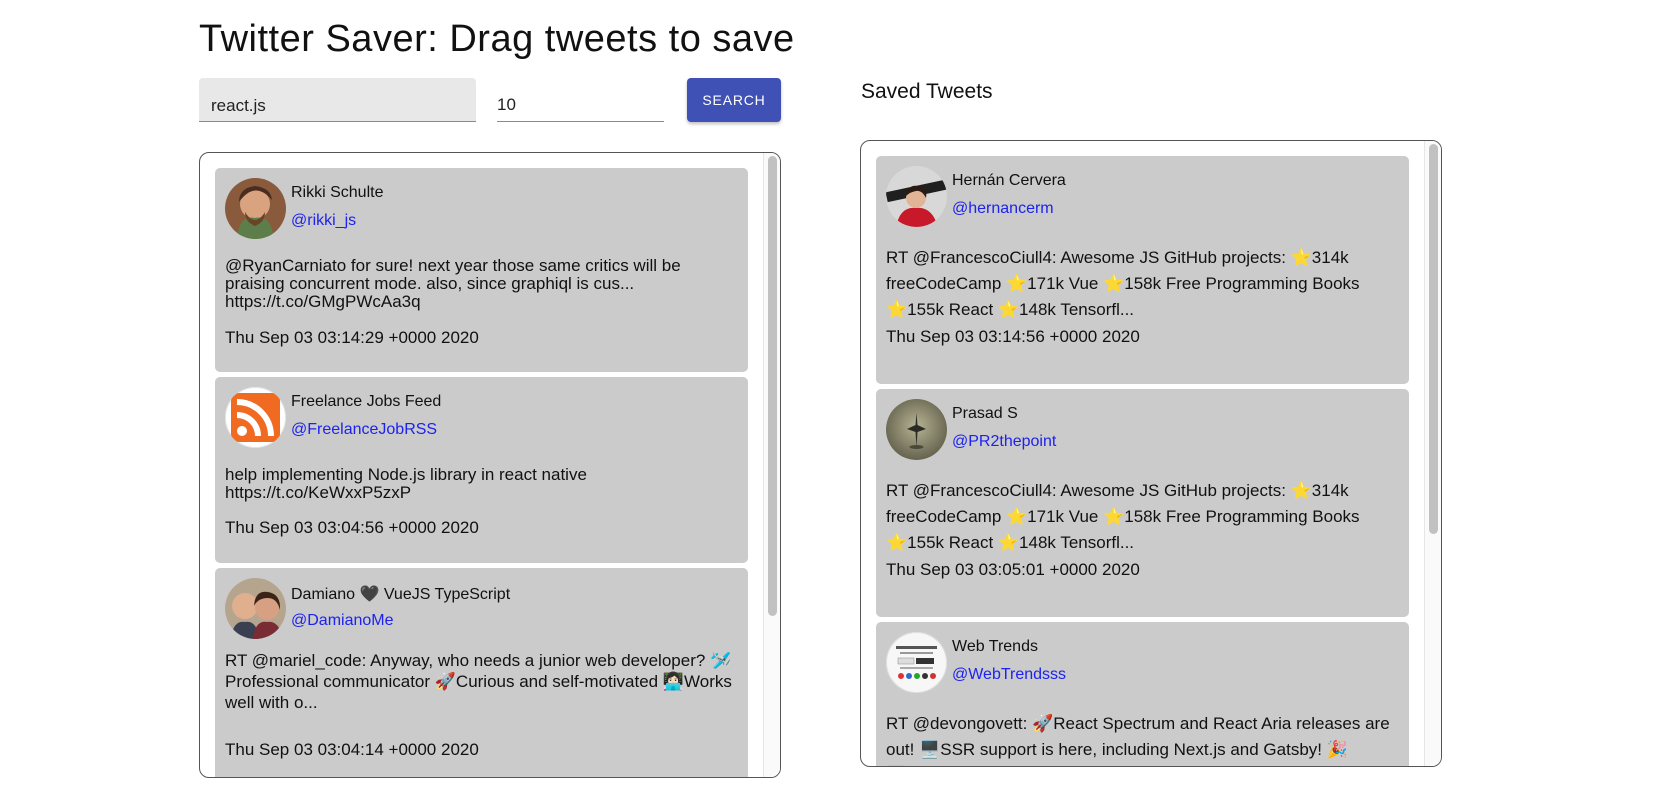  What do you see at coordinates (352, 337) in the screenshot?
I see `tweet-date: Thu Sep 03 03:14:29 +0000 2020` at bounding box center [352, 337].